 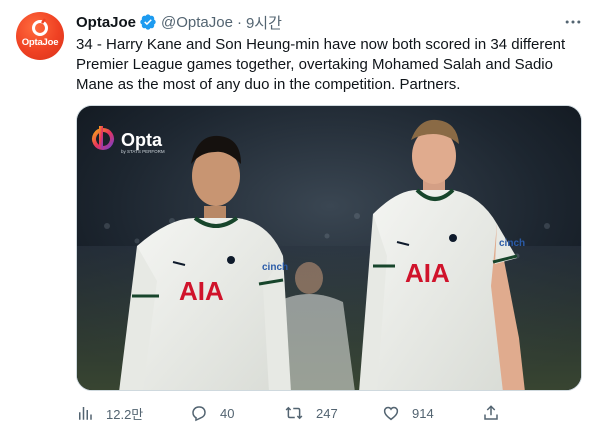 I want to click on views-button: 12.2만, so click(x=109, y=413).